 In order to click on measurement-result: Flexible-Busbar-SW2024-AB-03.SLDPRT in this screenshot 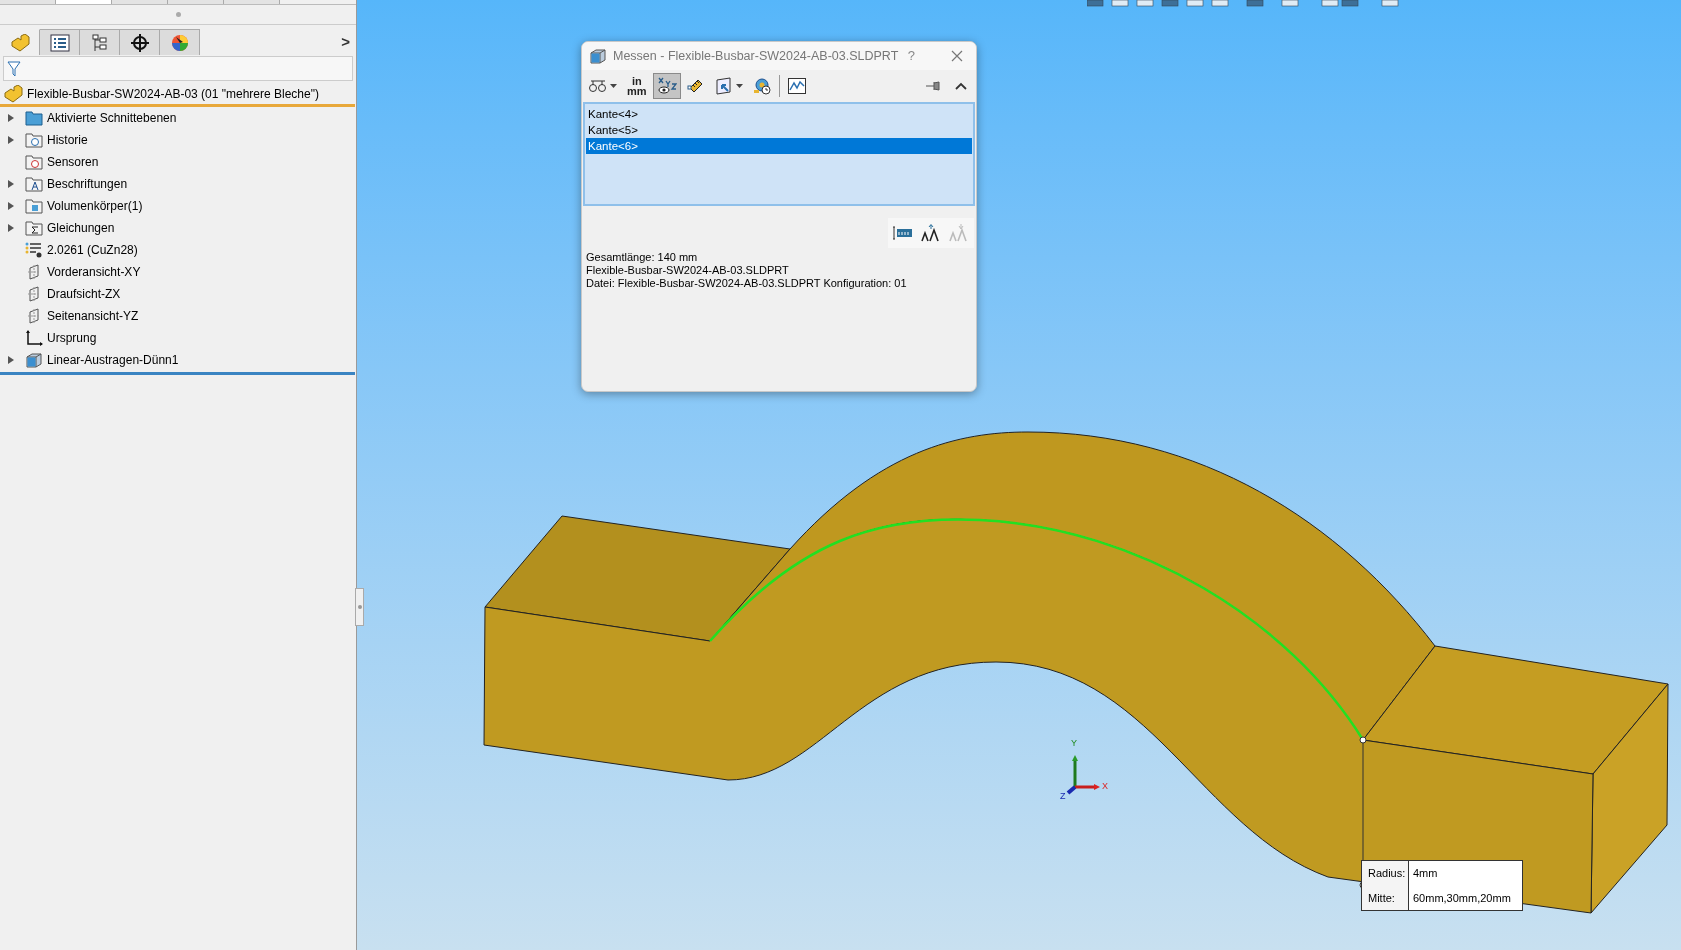, I will do `click(688, 270)`.